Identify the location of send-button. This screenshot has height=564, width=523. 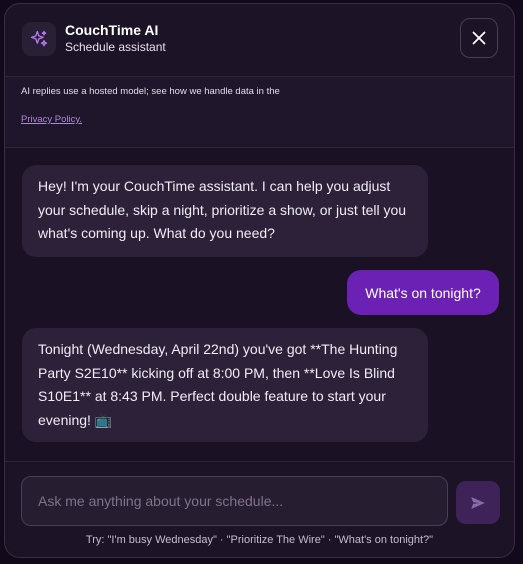
(478, 502).